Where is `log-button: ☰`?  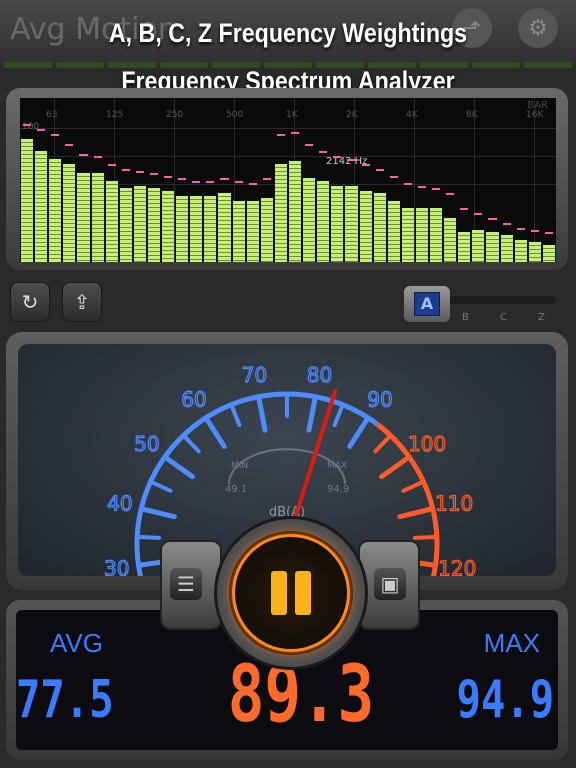
log-button: ☰ is located at coordinates (186, 584).